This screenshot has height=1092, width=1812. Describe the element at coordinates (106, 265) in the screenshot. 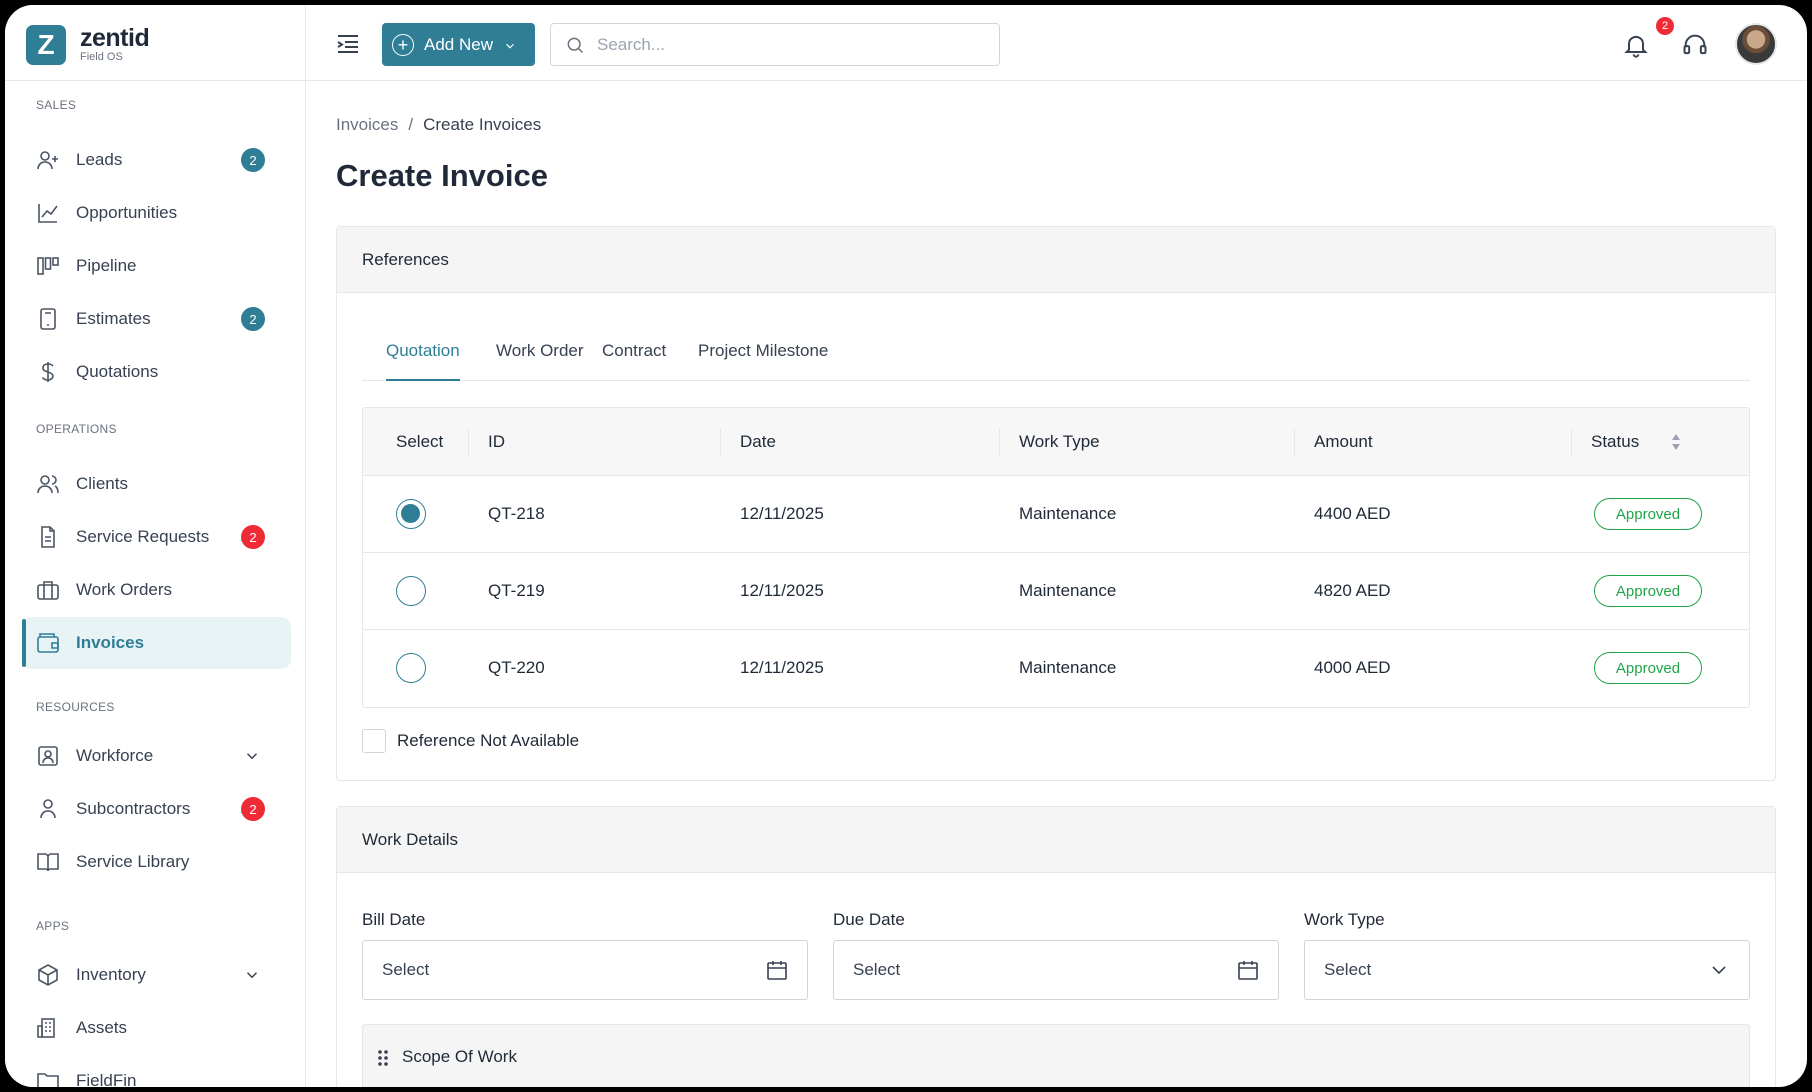

I see `sidebar-item-label: Pipeline` at that location.